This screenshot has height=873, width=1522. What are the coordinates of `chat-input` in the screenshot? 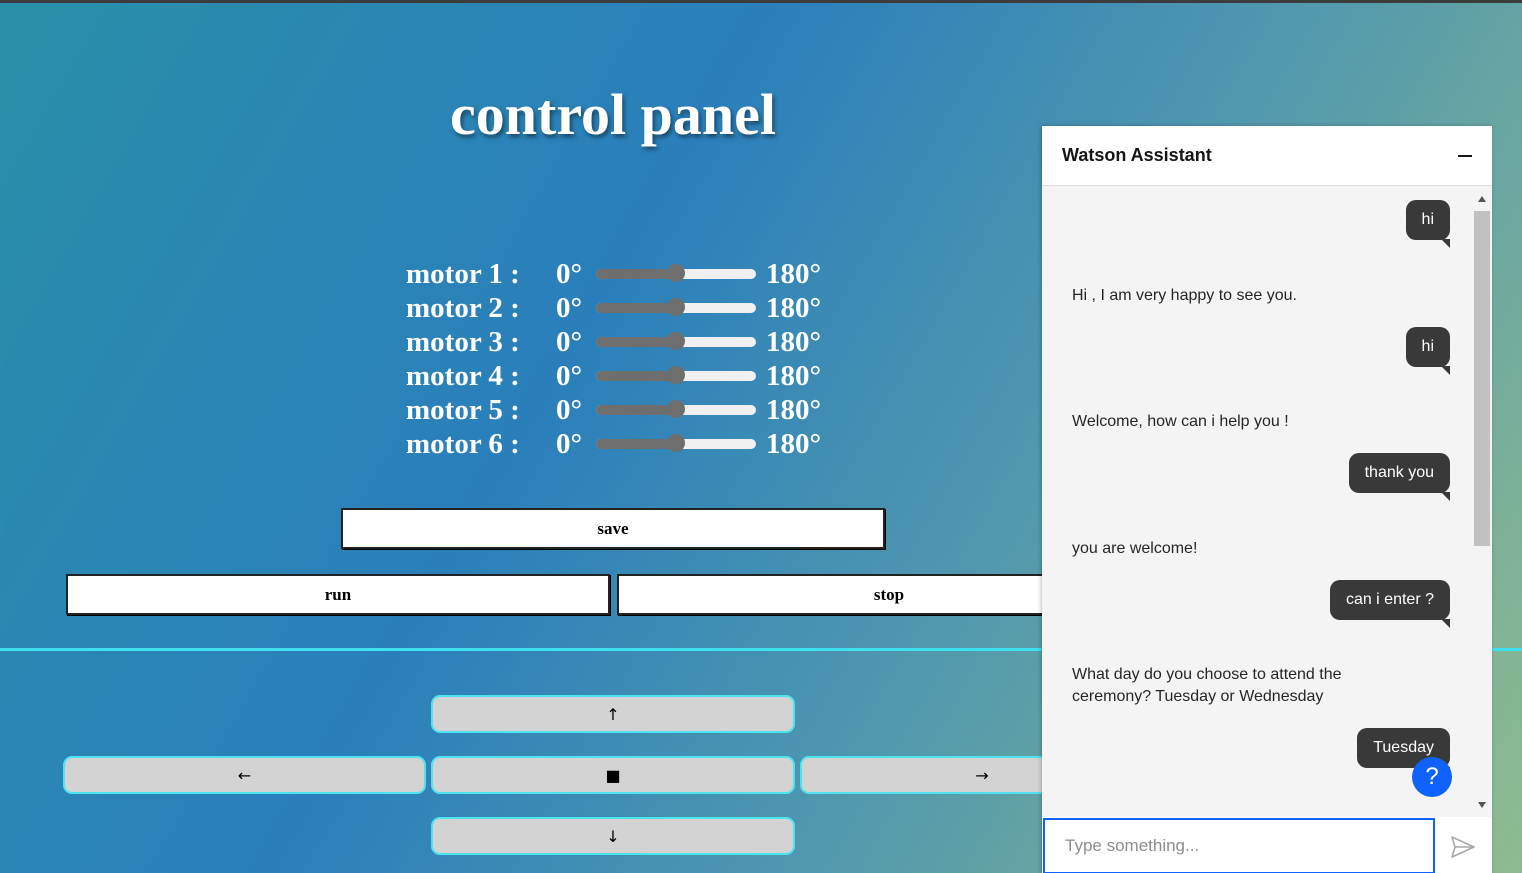 It's located at (1239, 845).